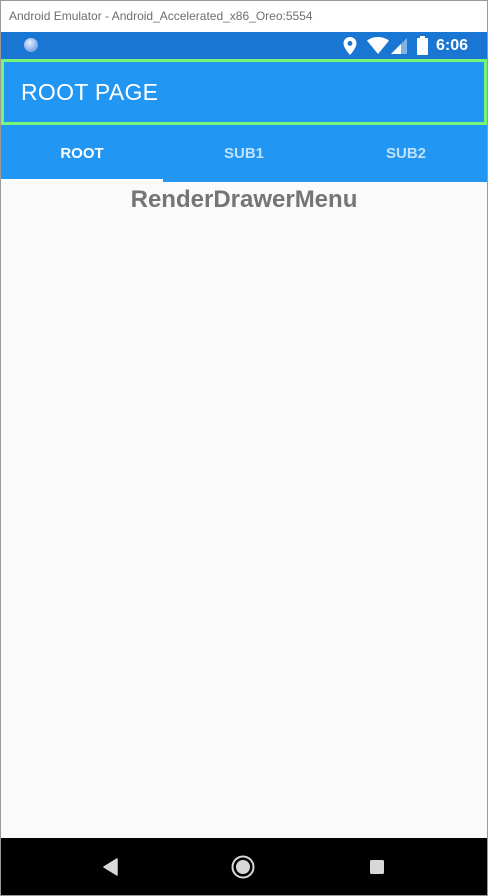  Describe the element at coordinates (377, 45) in the screenshot. I see `wifi-icon` at that location.